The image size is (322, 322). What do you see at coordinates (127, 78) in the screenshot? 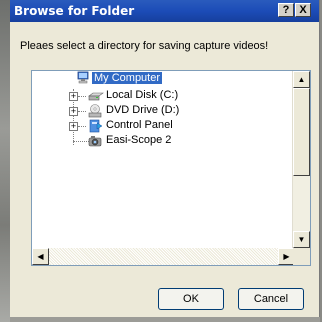
I see `tree-item-label: My Computer` at bounding box center [127, 78].